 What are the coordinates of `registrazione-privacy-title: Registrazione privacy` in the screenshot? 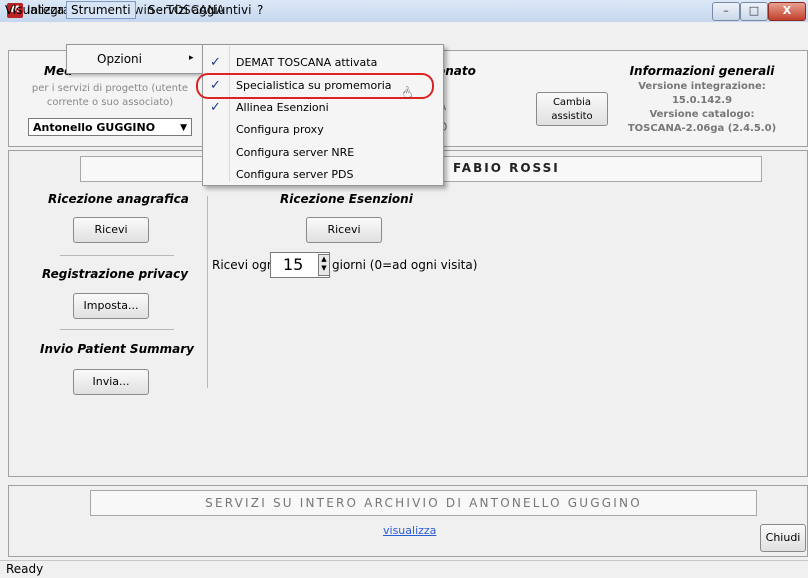 It's located at (115, 274).